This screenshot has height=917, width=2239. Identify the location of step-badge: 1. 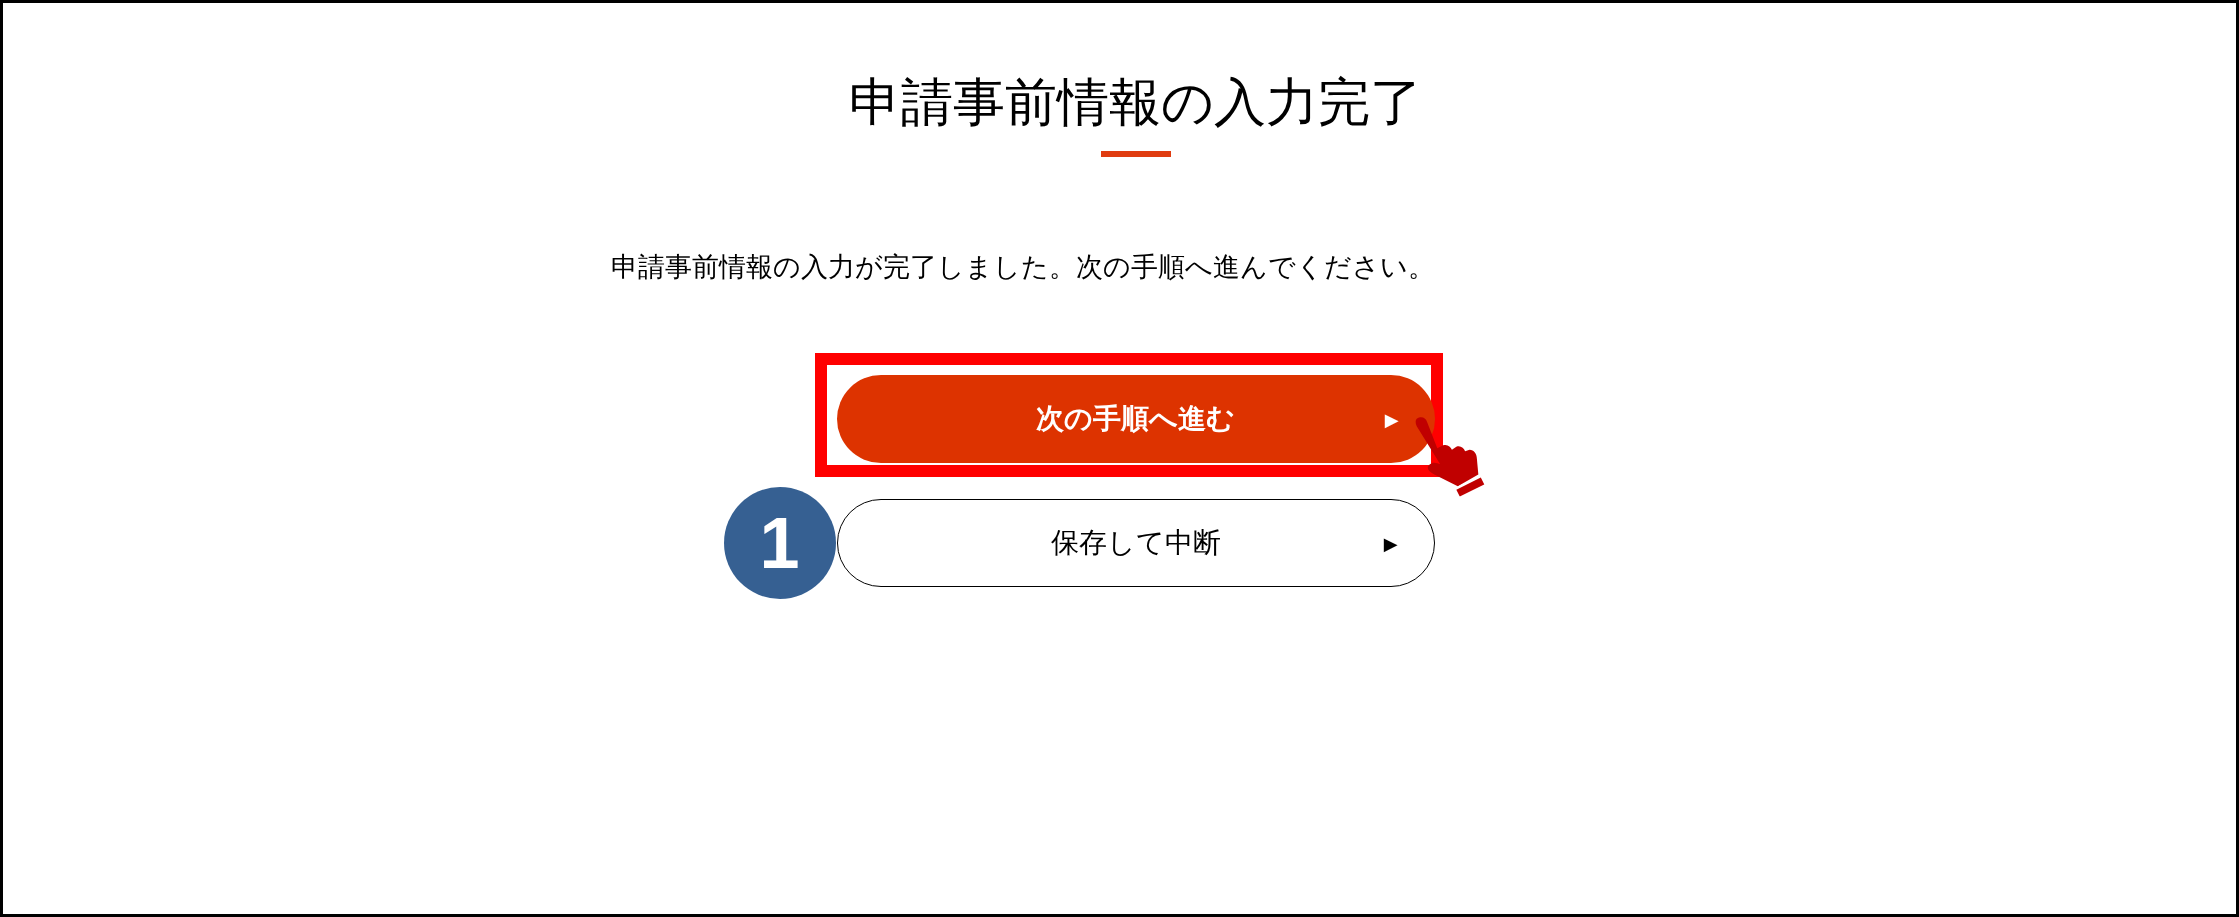
(779, 543).